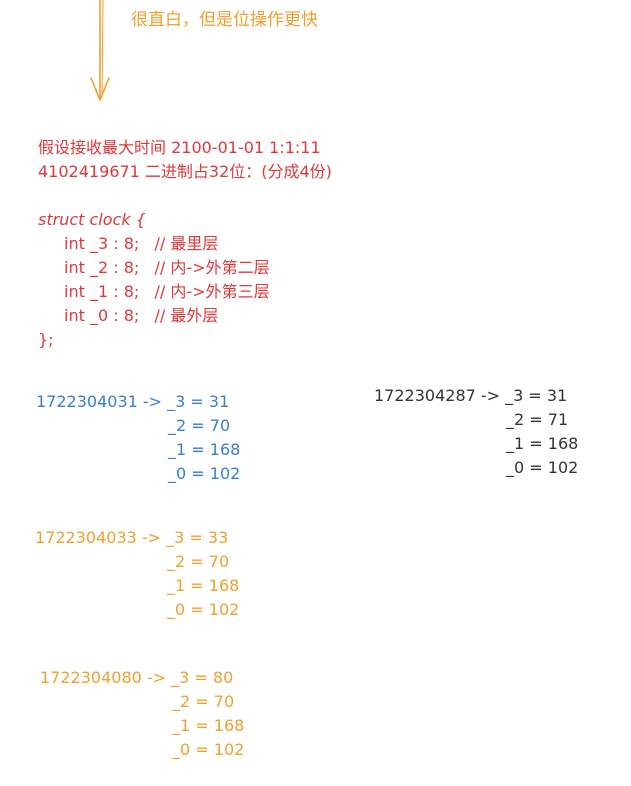 This screenshot has width=631, height=786. Describe the element at coordinates (167, 267) in the screenshot. I see `struct-field: int _2 : 8; // 内->外第二层` at that location.